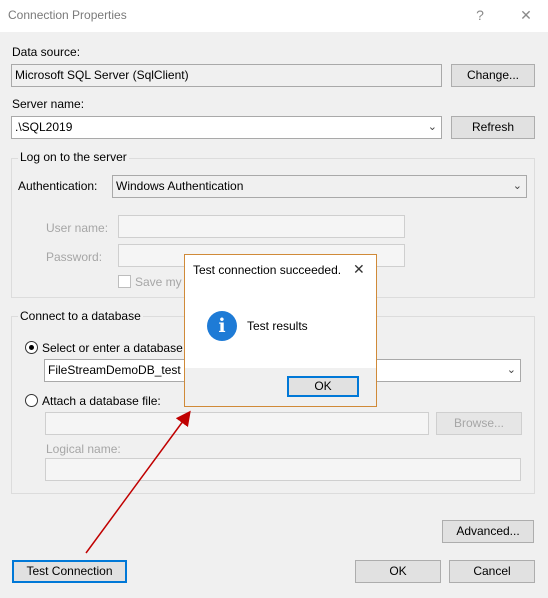 Image resolution: width=548 pixels, height=598 pixels. What do you see at coordinates (323, 386) in the screenshot?
I see `dialog-ok-button: OK` at bounding box center [323, 386].